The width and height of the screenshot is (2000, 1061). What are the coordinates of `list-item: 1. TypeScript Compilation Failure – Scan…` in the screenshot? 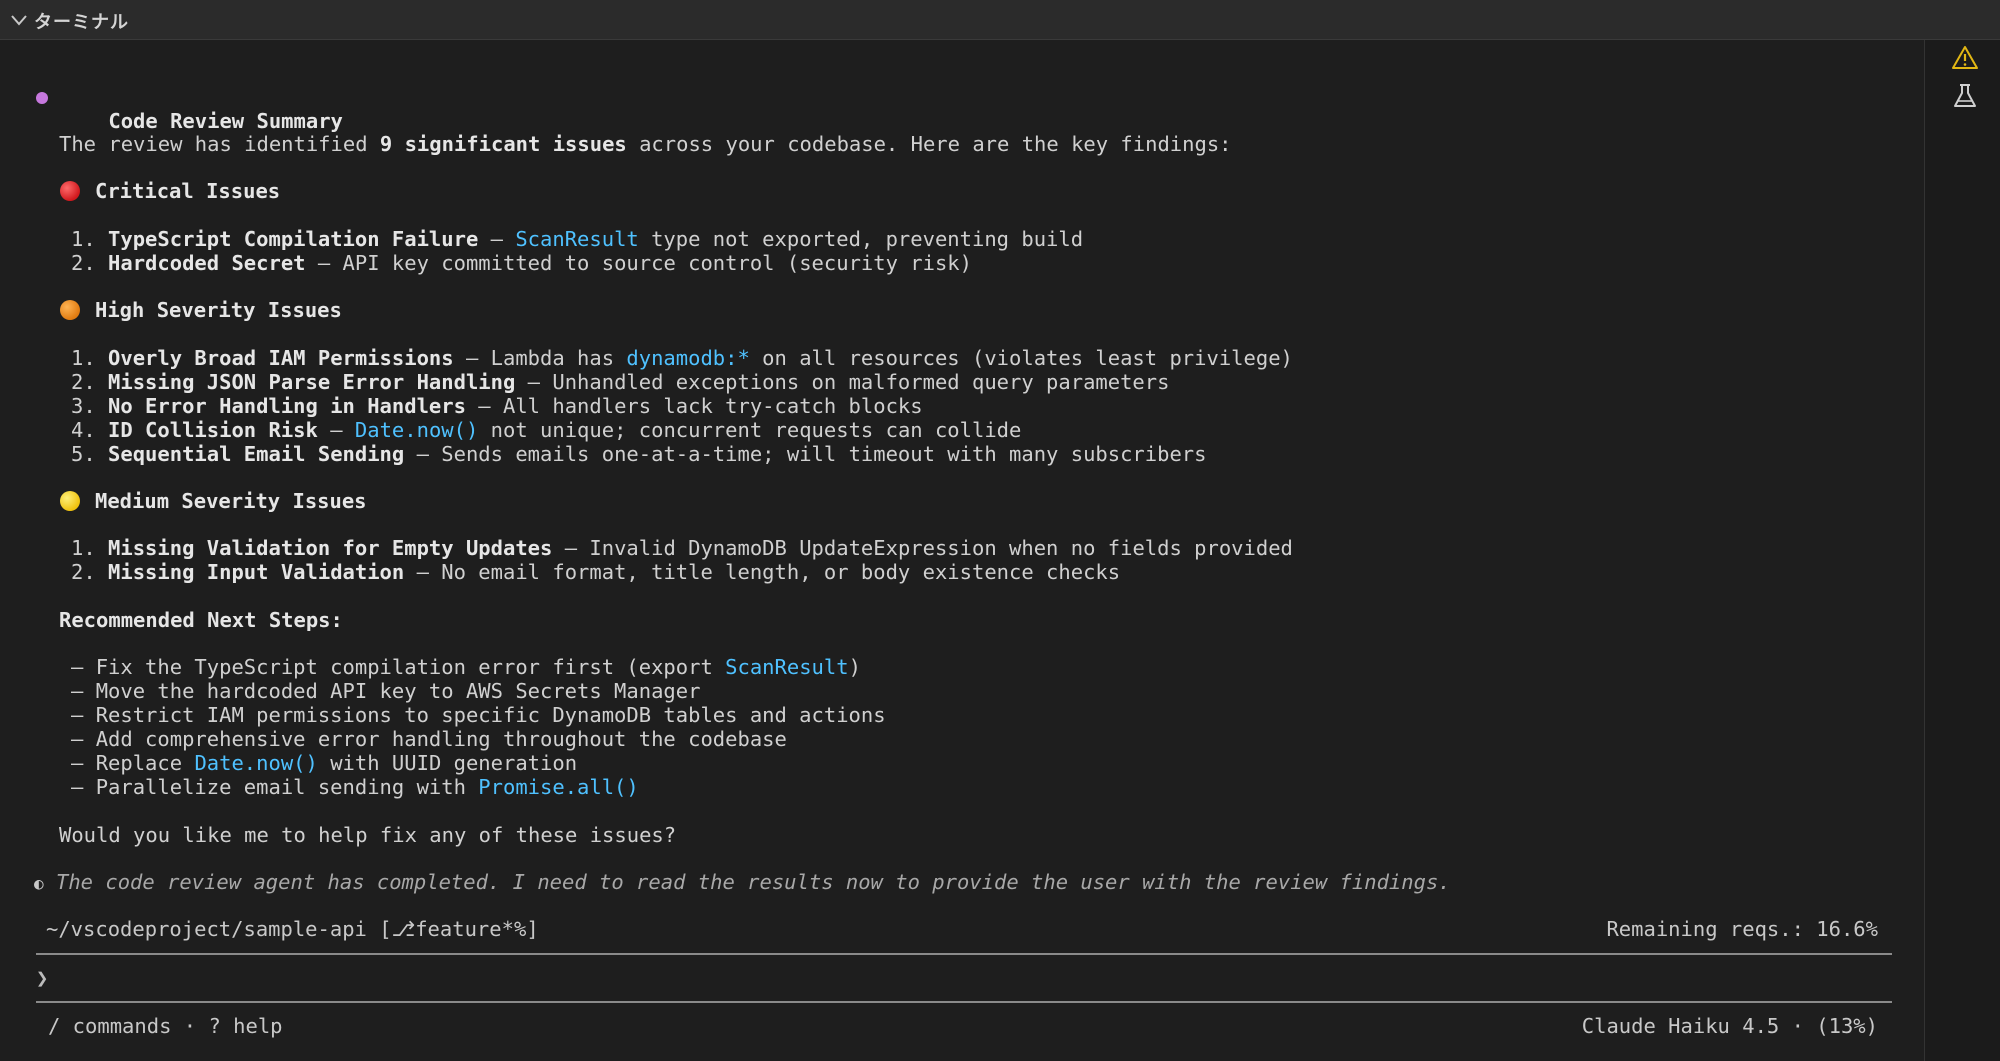 It's located at (577, 239).